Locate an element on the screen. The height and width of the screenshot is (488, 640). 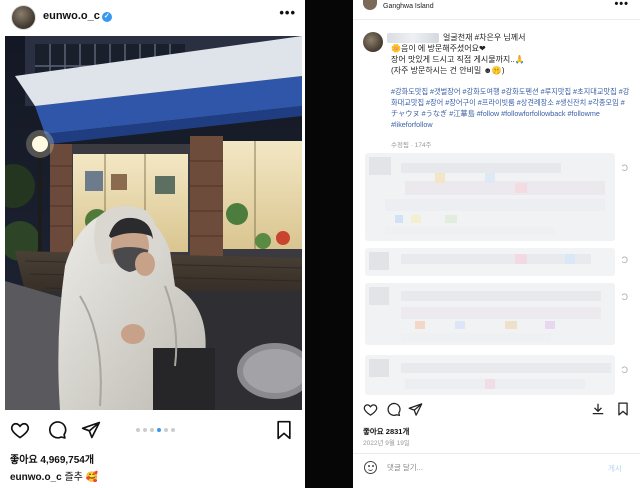
caption-line: (자주 방문하시는 건 안비밀 ☻🤫) is located at coordinates (448, 70).